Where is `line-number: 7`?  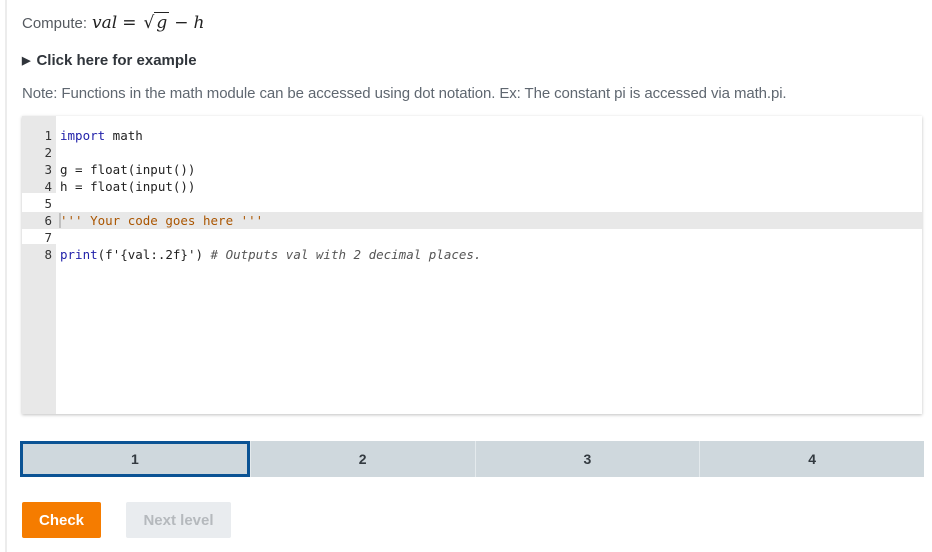 line-number: 7 is located at coordinates (48, 237).